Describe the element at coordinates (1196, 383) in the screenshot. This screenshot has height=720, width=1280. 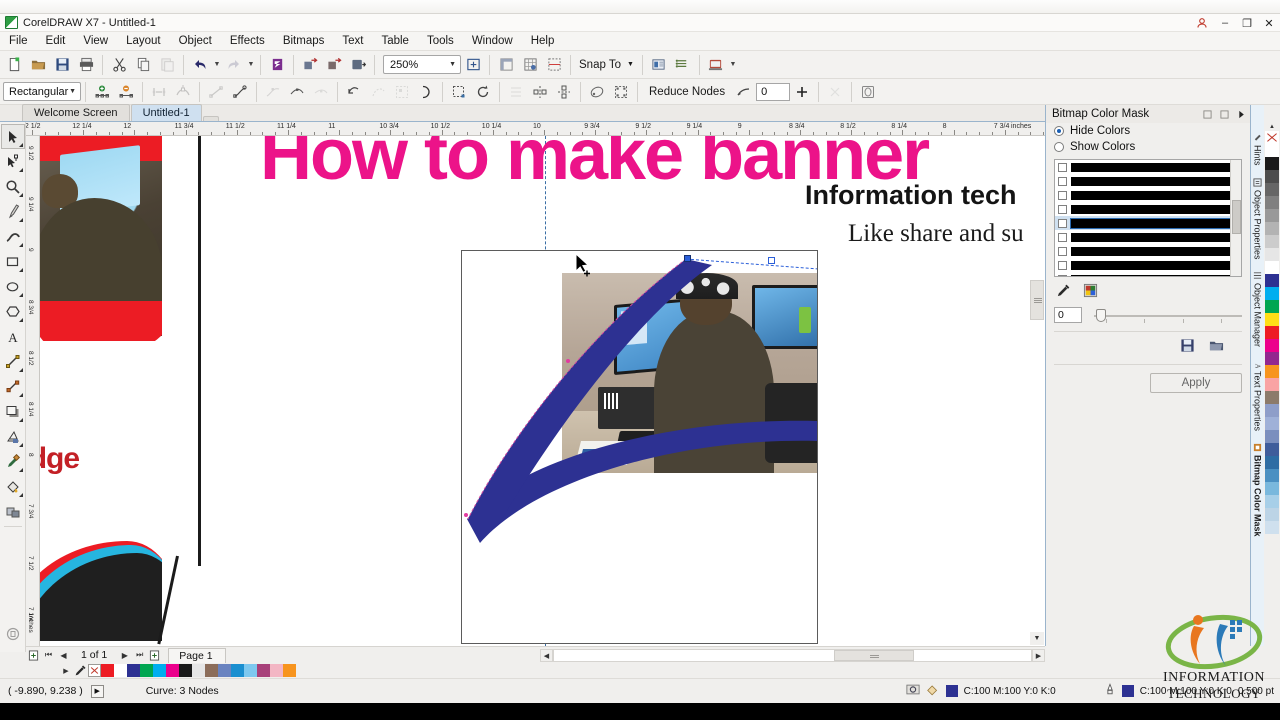
I see `apply-button: Apply` at that location.